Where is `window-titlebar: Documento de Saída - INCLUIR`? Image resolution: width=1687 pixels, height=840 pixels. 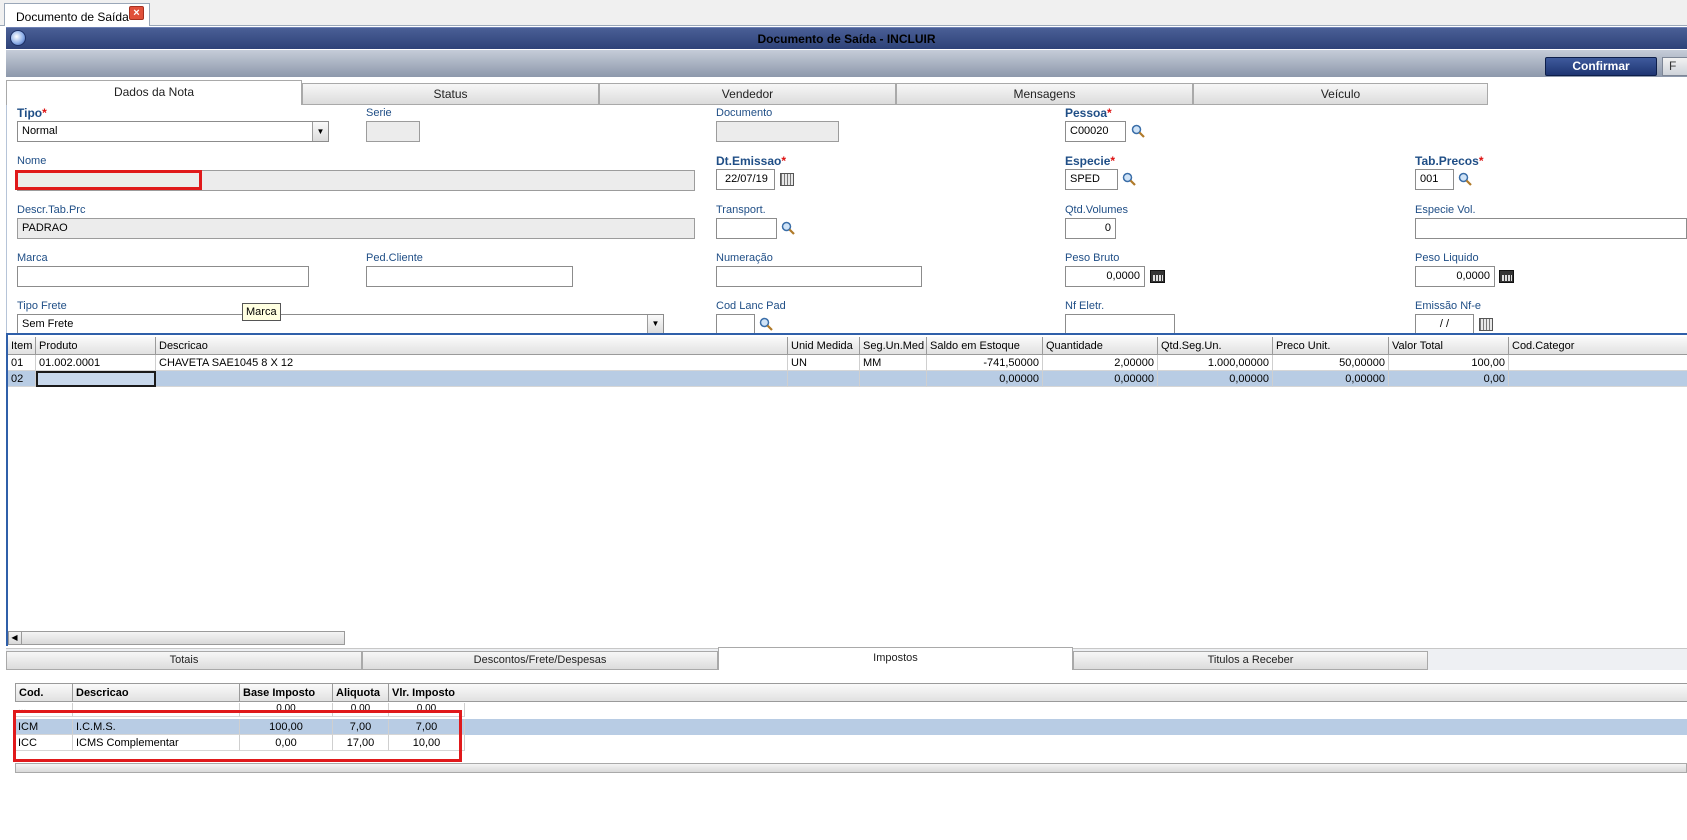
window-titlebar: Documento de Saída - INCLUIR is located at coordinates (846, 38).